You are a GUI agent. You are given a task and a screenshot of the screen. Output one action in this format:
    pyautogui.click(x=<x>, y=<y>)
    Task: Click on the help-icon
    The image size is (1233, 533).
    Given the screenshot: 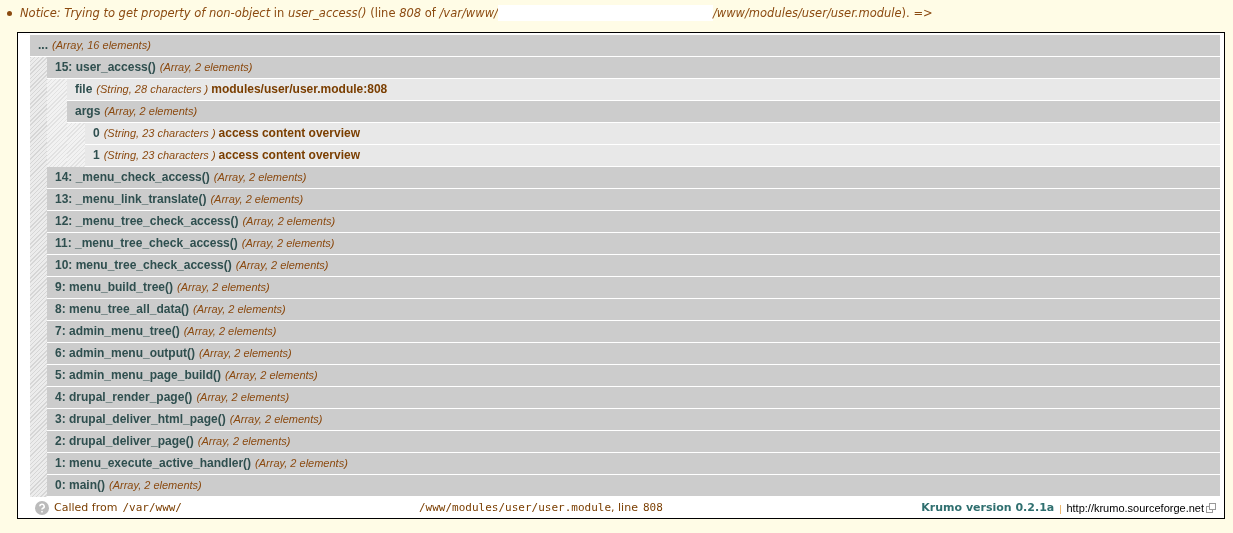 What is the action you would take?
    pyautogui.click(x=42, y=507)
    